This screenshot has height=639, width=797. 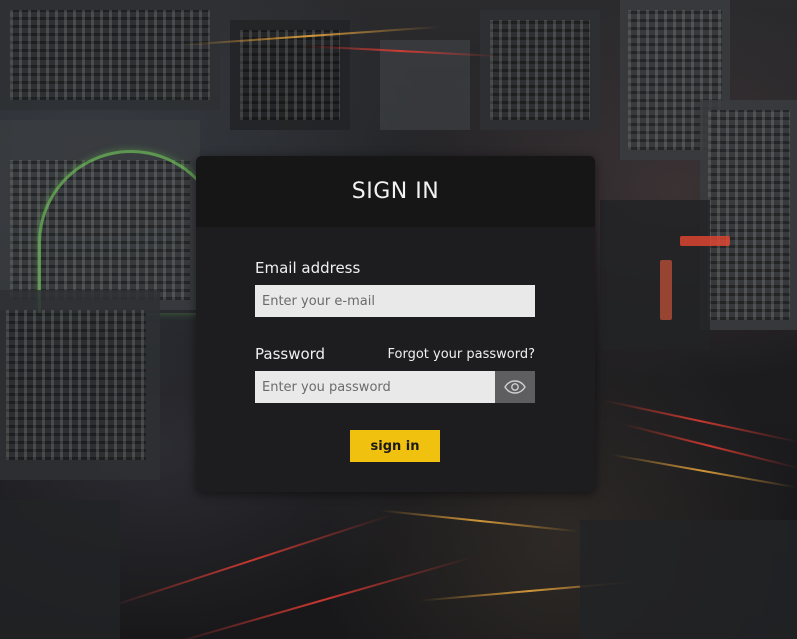 What do you see at coordinates (461, 354) in the screenshot?
I see `forgot-password-link: Forgot your password?` at bounding box center [461, 354].